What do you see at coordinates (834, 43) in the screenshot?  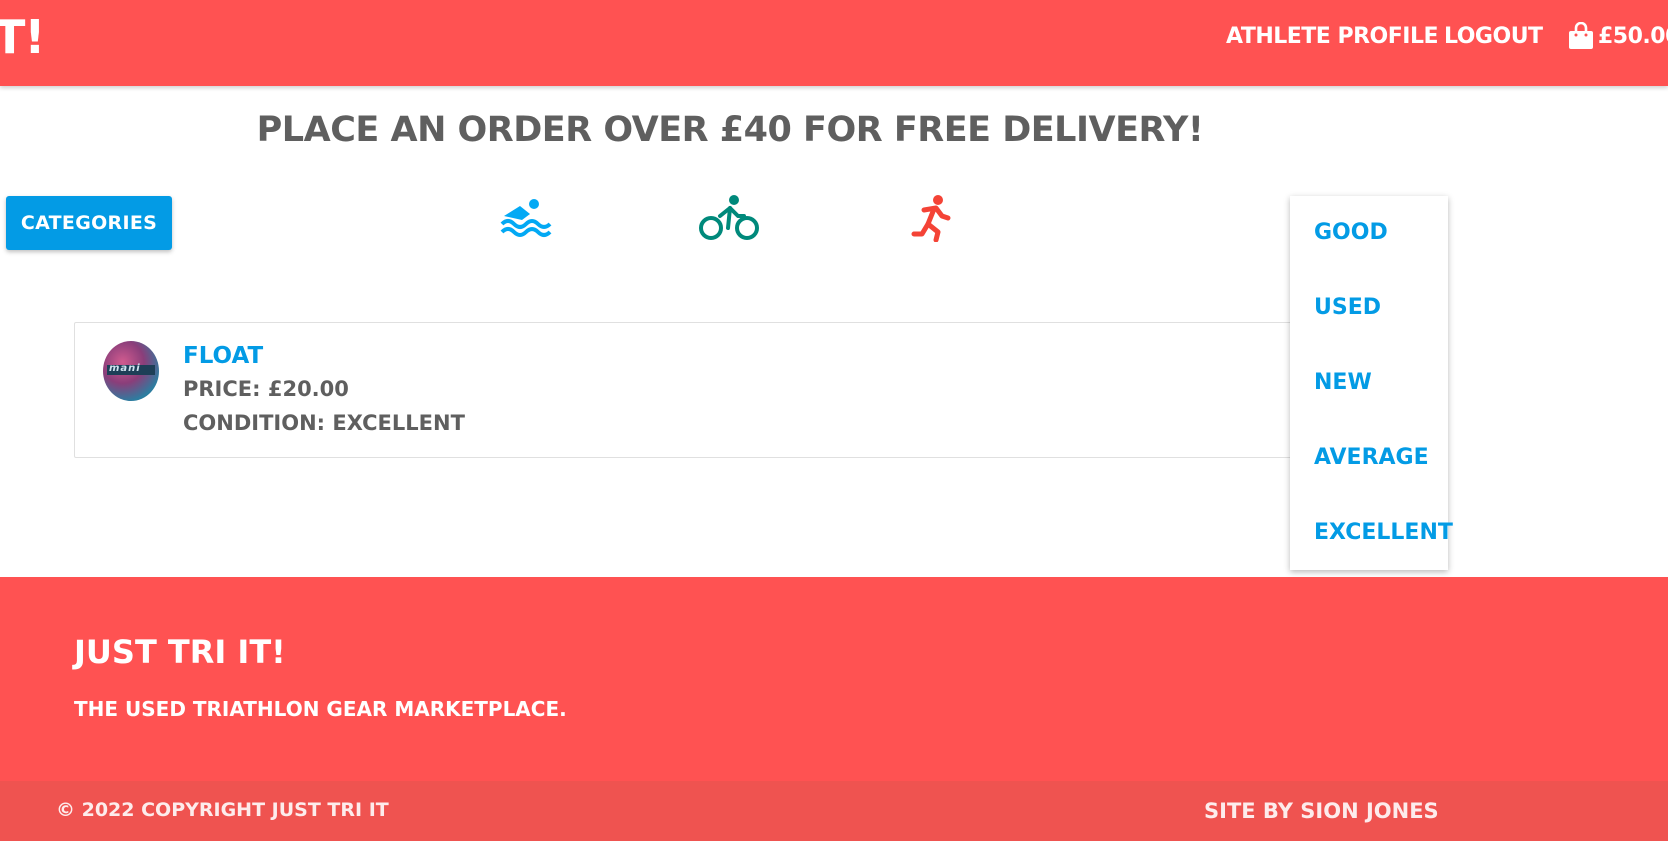 I see `navbar: T! ATHLETE PROFILE LOGOUT £50.00` at bounding box center [834, 43].